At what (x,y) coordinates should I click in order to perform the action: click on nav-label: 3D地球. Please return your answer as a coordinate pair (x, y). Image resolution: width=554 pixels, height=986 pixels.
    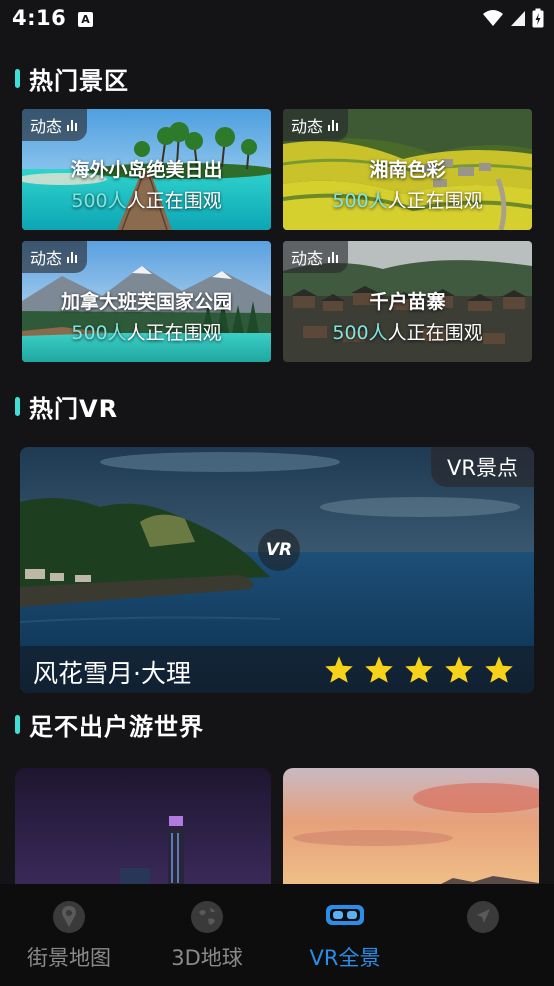
    Looking at the image, I should click on (207, 958).